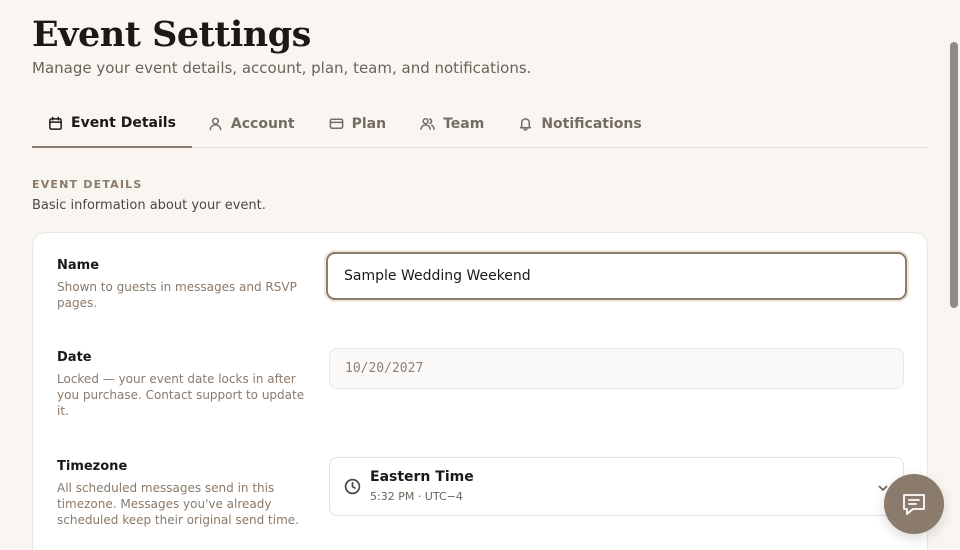 The image size is (960, 550). Describe the element at coordinates (171, 34) in the screenshot. I see `page-title: Event Settings` at that location.